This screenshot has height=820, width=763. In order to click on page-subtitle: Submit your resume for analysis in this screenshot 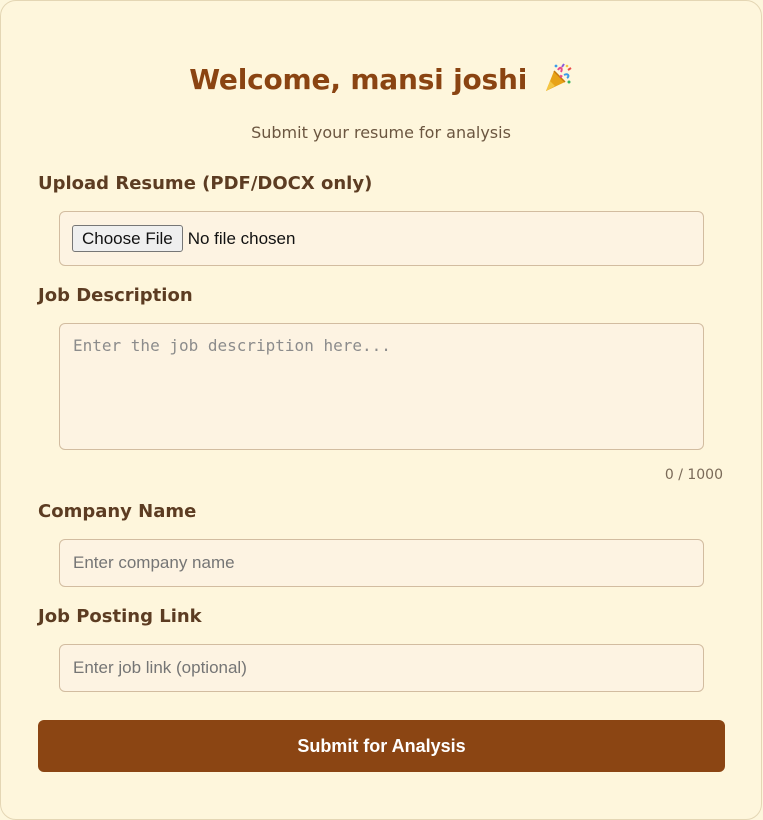, I will do `click(381, 132)`.